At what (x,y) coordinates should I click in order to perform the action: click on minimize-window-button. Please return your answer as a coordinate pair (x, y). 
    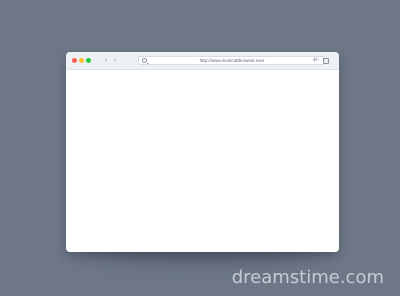
    Looking at the image, I should click on (81, 60).